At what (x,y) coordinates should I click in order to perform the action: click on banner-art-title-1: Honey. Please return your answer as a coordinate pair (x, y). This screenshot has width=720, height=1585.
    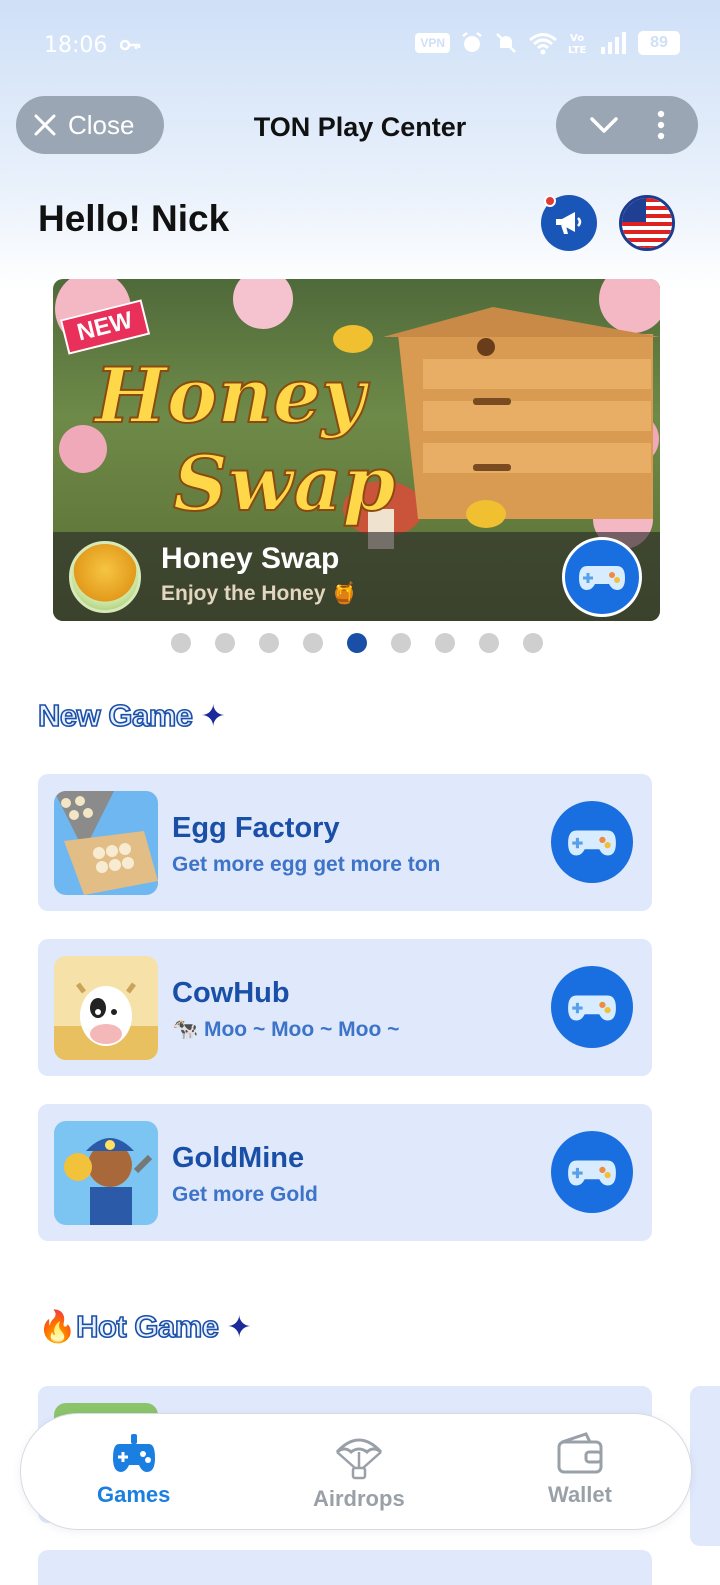
    Looking at the image, I should click on (230, 395).